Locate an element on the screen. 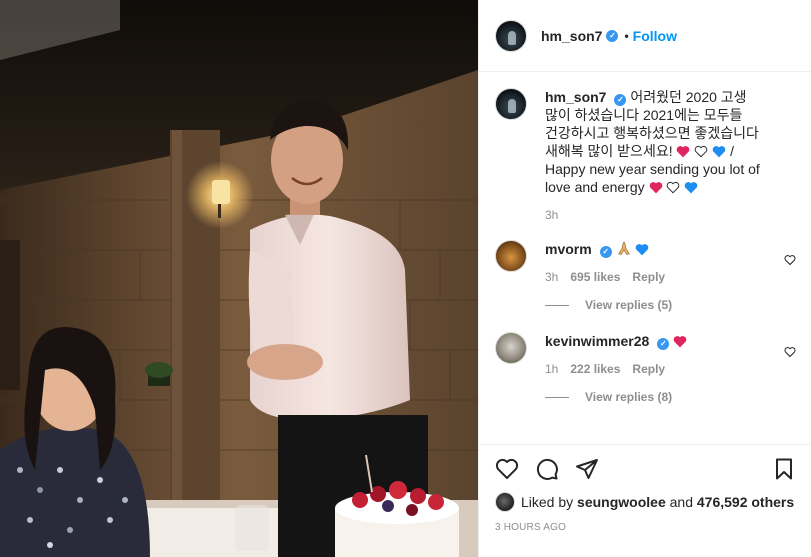 This screenshot has width=811, height=557. caption-meta: 3h is located at coordinates (660, 215).